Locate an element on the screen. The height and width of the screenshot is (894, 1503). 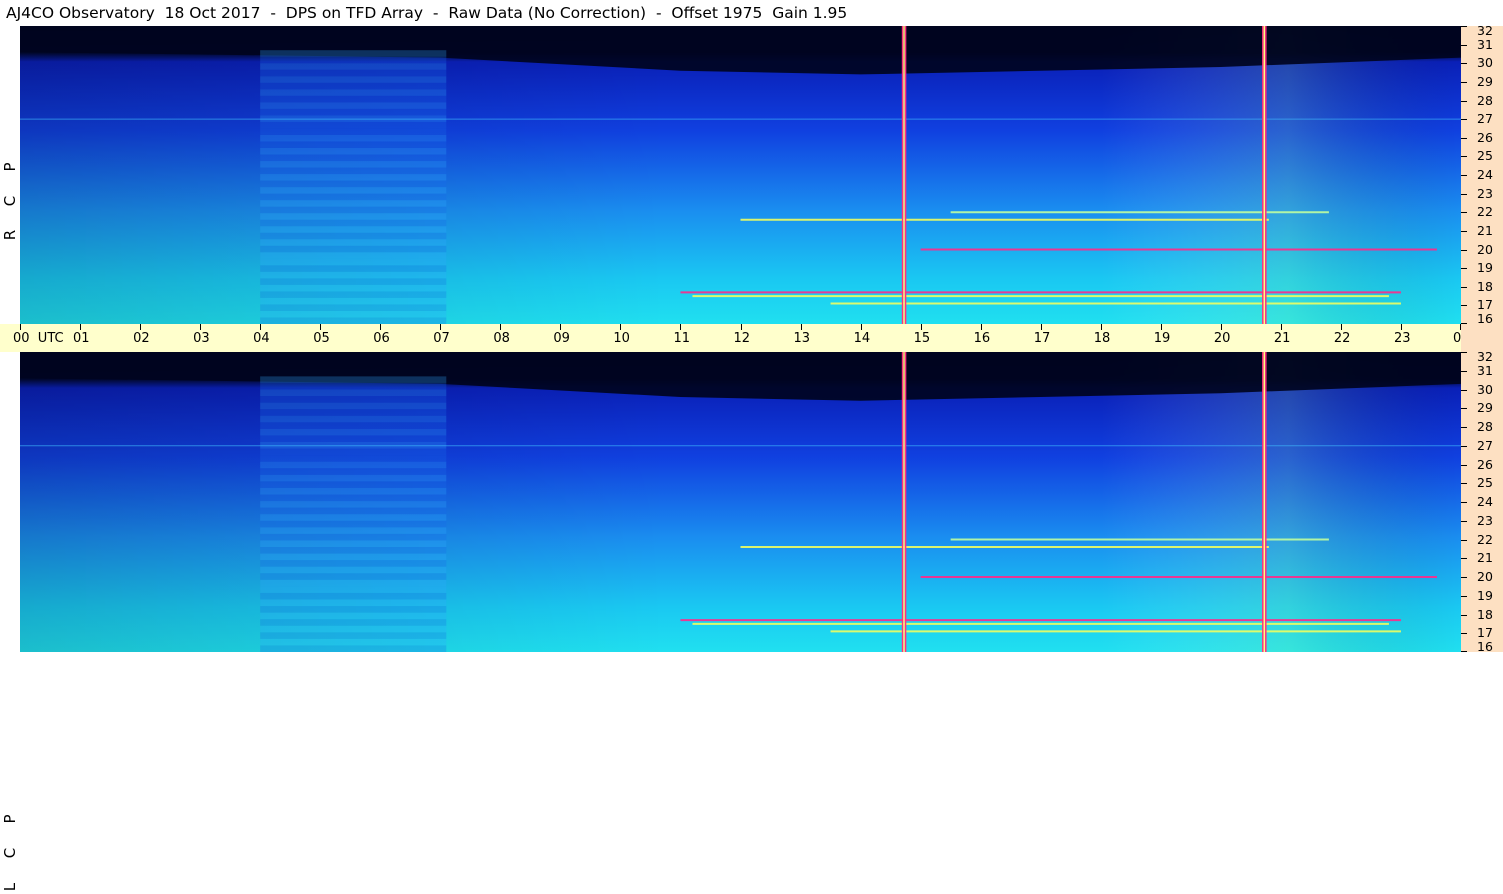
lcp-letter-p: P is located at coordinates (10, 819).